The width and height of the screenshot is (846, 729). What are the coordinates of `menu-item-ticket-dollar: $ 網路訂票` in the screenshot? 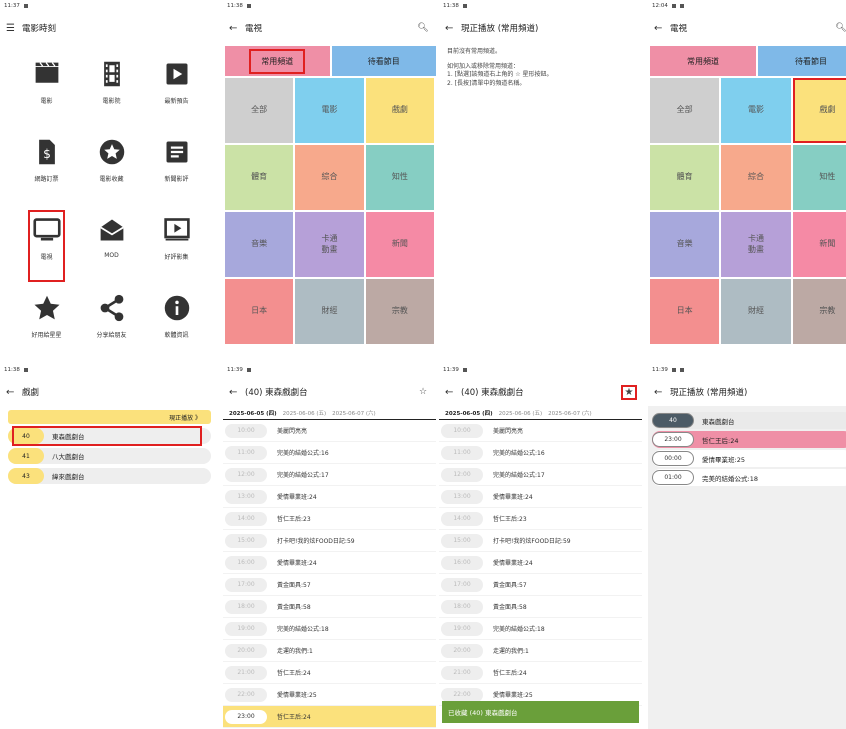 It's located at (46, 168).